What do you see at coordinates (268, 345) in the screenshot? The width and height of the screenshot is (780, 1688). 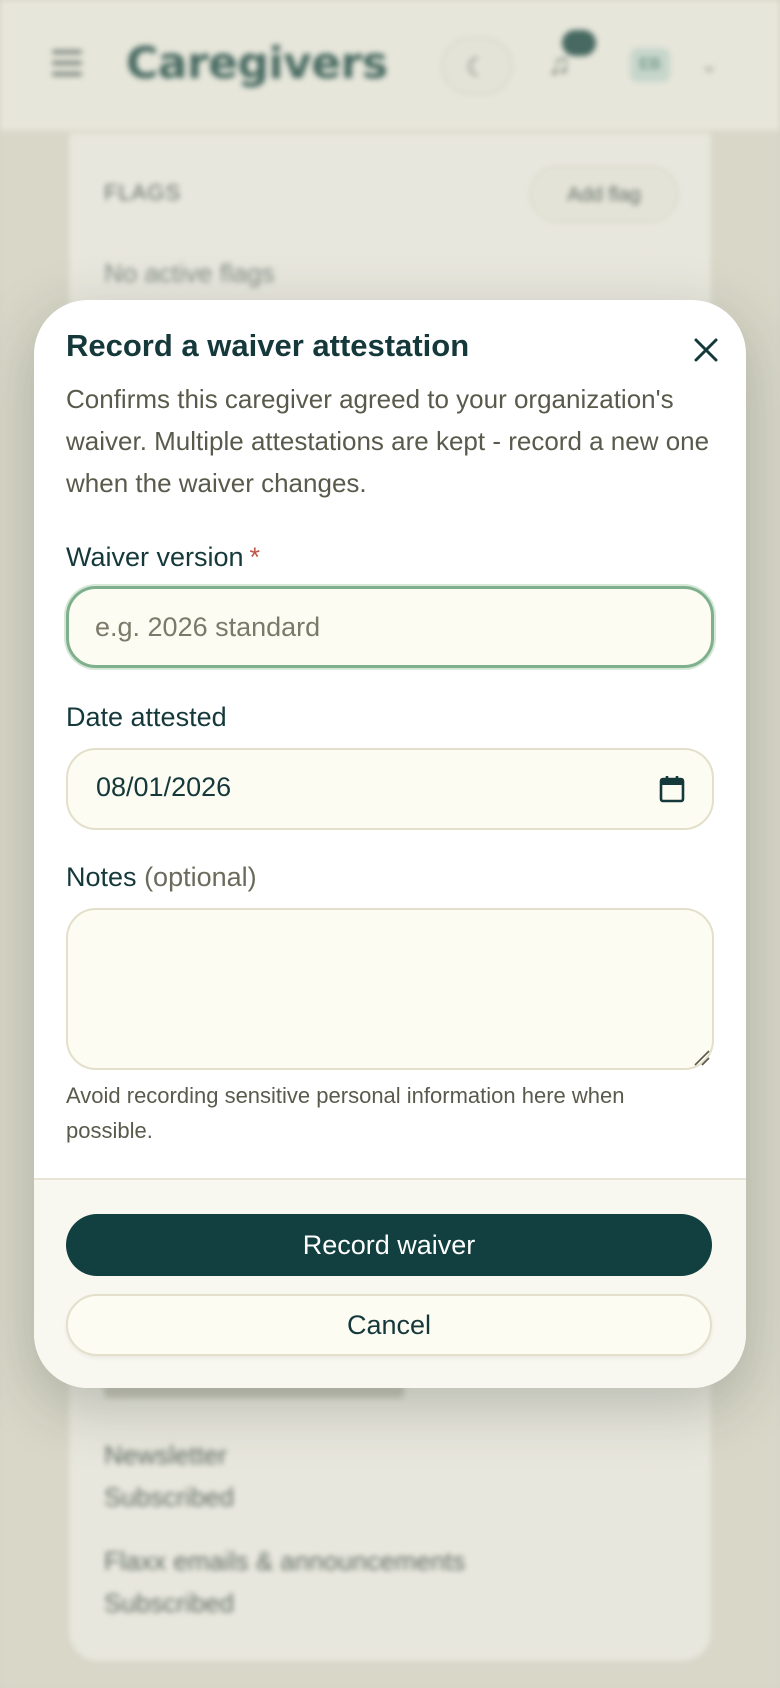 I see `modal-title: Record a waiver attestation` at bounding box center [268, 345].